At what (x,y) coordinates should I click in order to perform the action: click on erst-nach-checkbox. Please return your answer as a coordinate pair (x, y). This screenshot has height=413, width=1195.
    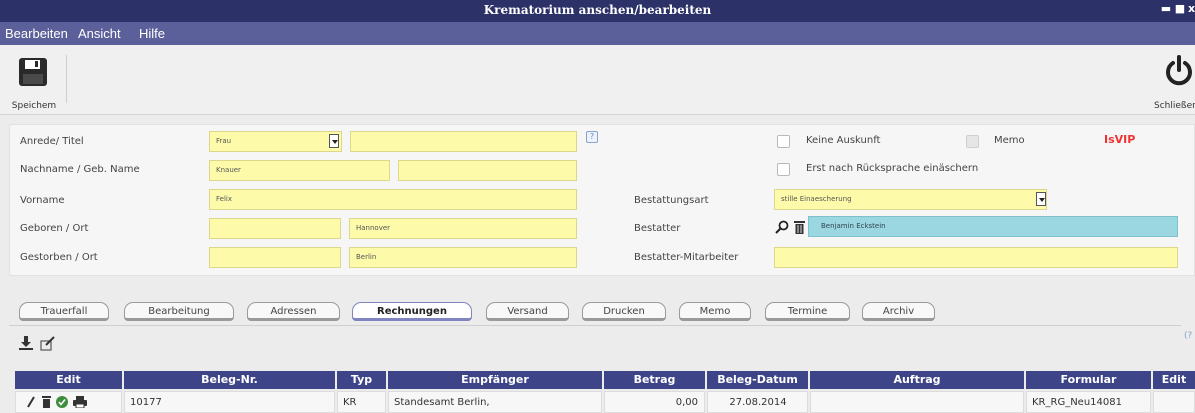
    Looking at the image, I should click on (783, 169).